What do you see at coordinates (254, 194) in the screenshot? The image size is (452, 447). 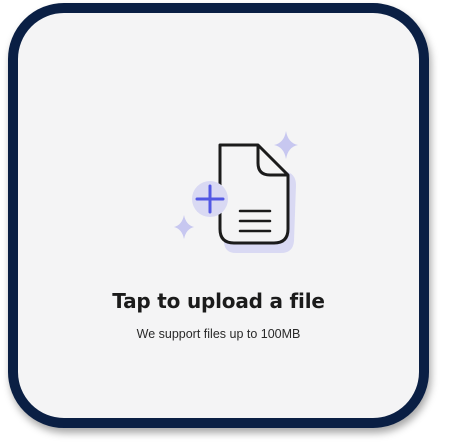 I see `document-shape` at bounding box center [254, 194].